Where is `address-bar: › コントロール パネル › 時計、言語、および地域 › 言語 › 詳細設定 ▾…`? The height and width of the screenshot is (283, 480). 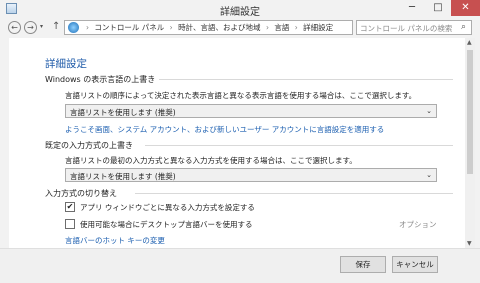
address-bar: › コントロール パネル › 時計、言語、および地域 › 言語 › 詳細設定 ▾… is located at coordinates (238, 27).